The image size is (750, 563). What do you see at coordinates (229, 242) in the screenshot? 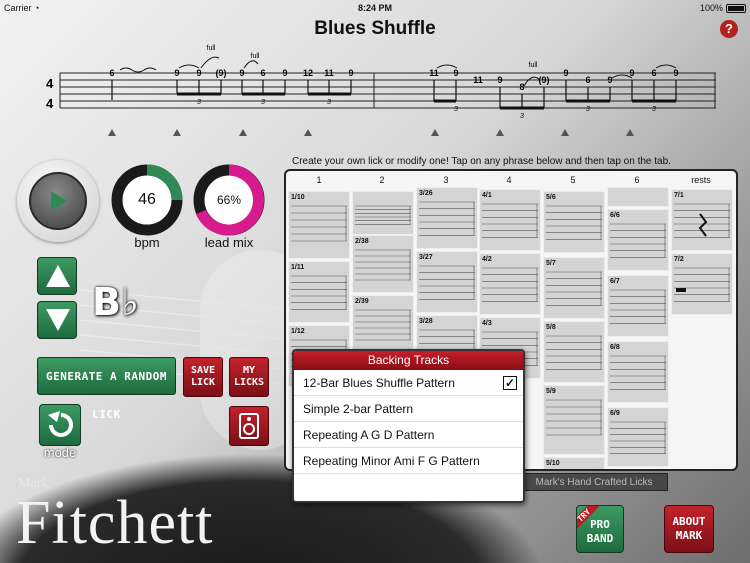
I see `lead-mix-label: lead mix` at bounding box center [229, 242].